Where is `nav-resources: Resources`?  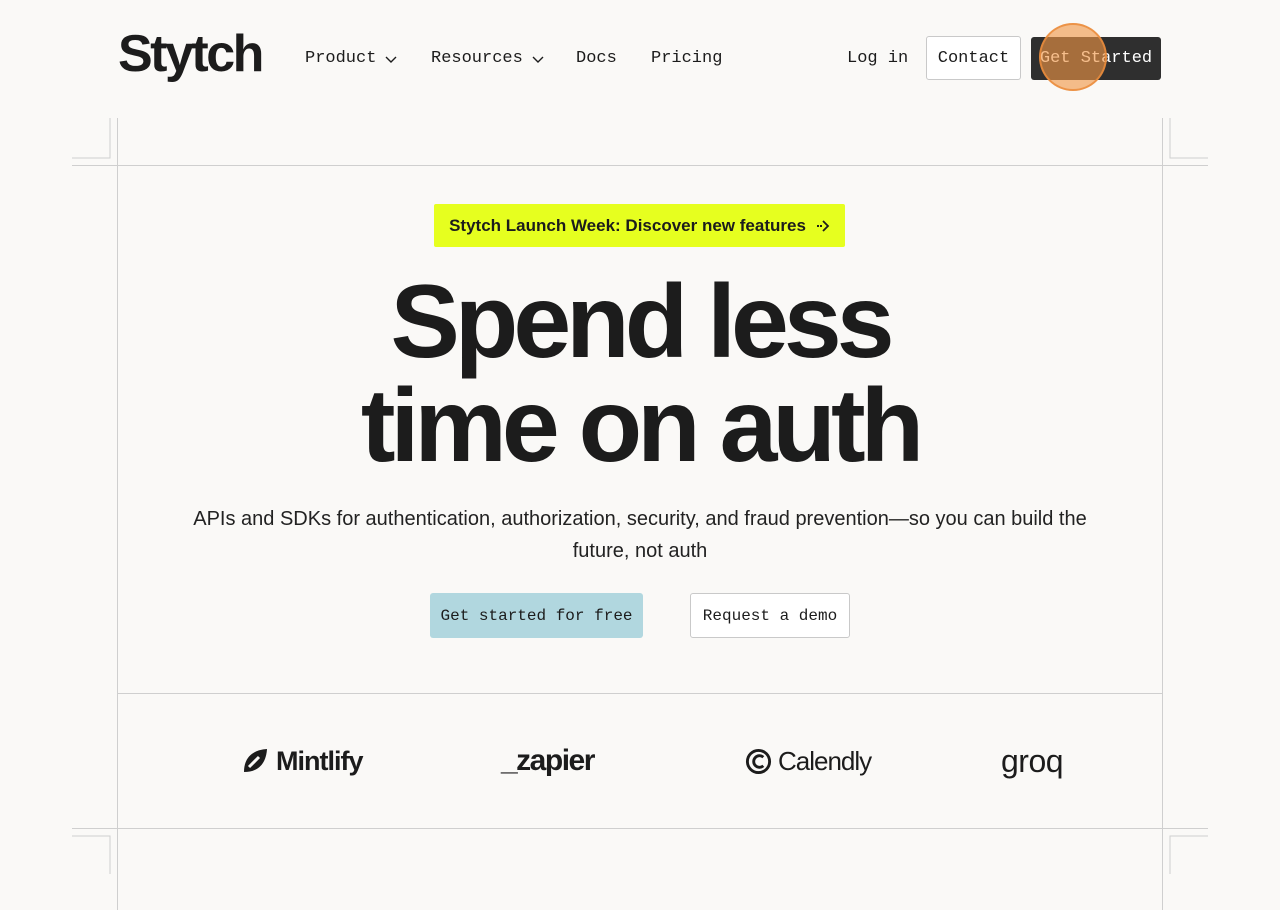
nav-resources: Resources is located at coordinates (488, 59).